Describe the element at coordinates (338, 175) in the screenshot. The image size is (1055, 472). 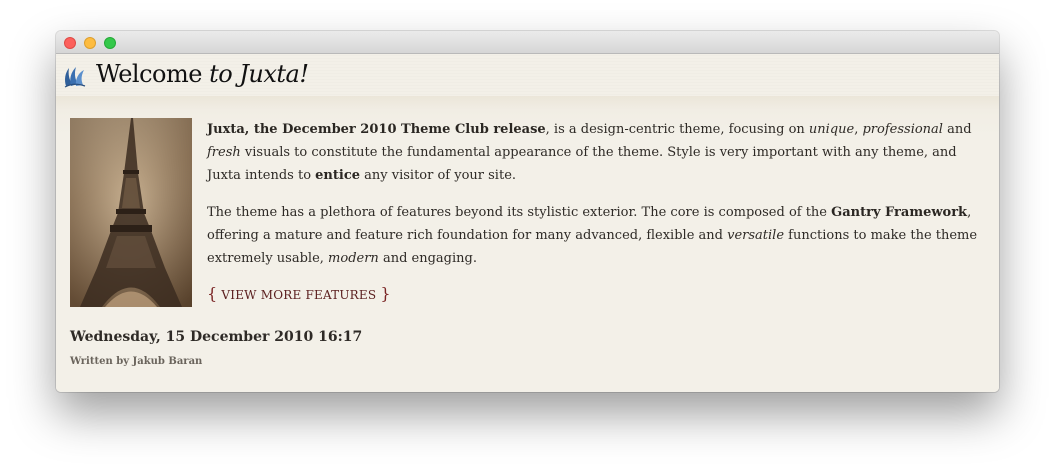
I see `p1-segment: entice` at that location.